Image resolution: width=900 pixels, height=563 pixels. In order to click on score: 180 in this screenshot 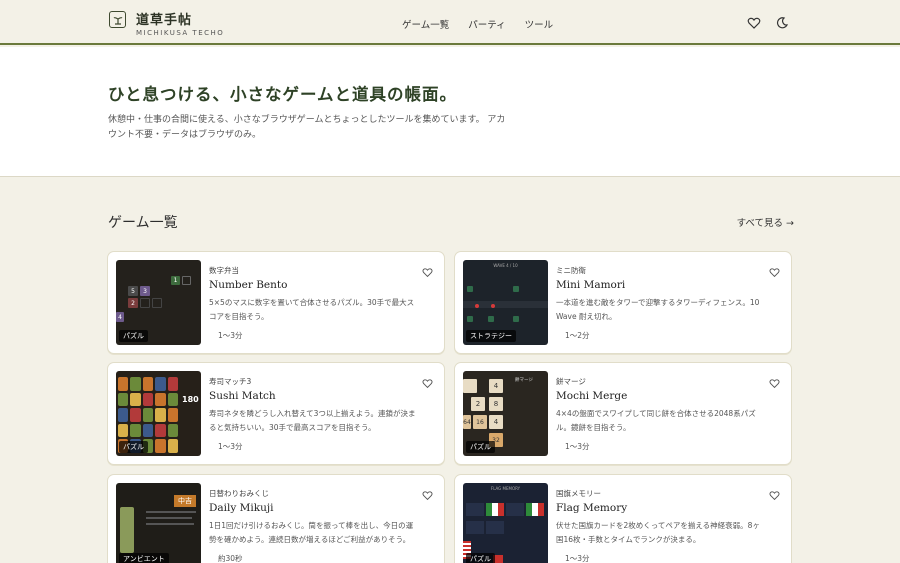, I will do `click(190, 399)`.